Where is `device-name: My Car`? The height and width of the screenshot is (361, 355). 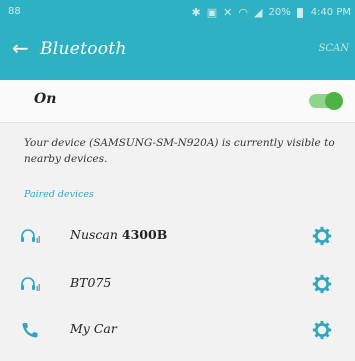 device-name: My Car is located at coordinates (93, 328).